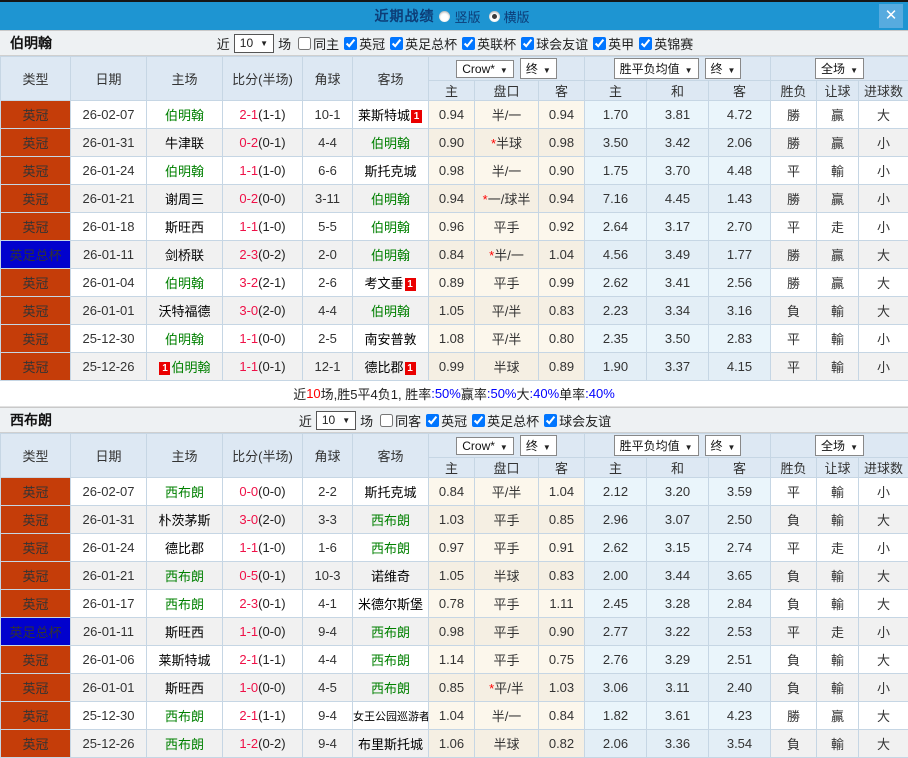  I want to click on mean-home: 2.96, so click(616, 520).